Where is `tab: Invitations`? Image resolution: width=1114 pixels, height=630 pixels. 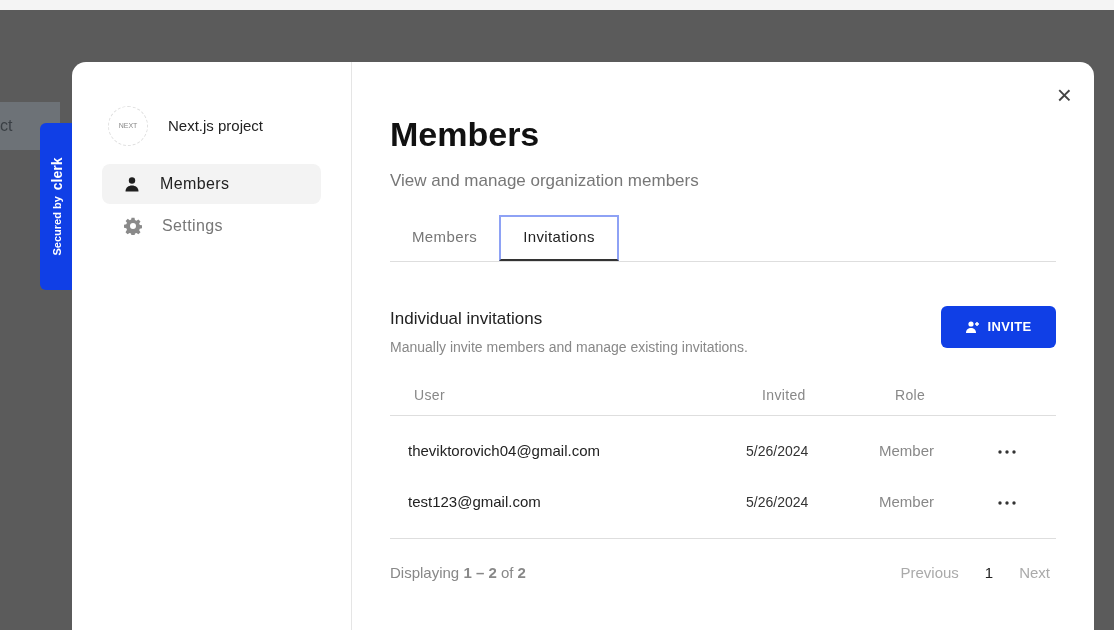
tab: Invitations is located at coordinates (559, 237).